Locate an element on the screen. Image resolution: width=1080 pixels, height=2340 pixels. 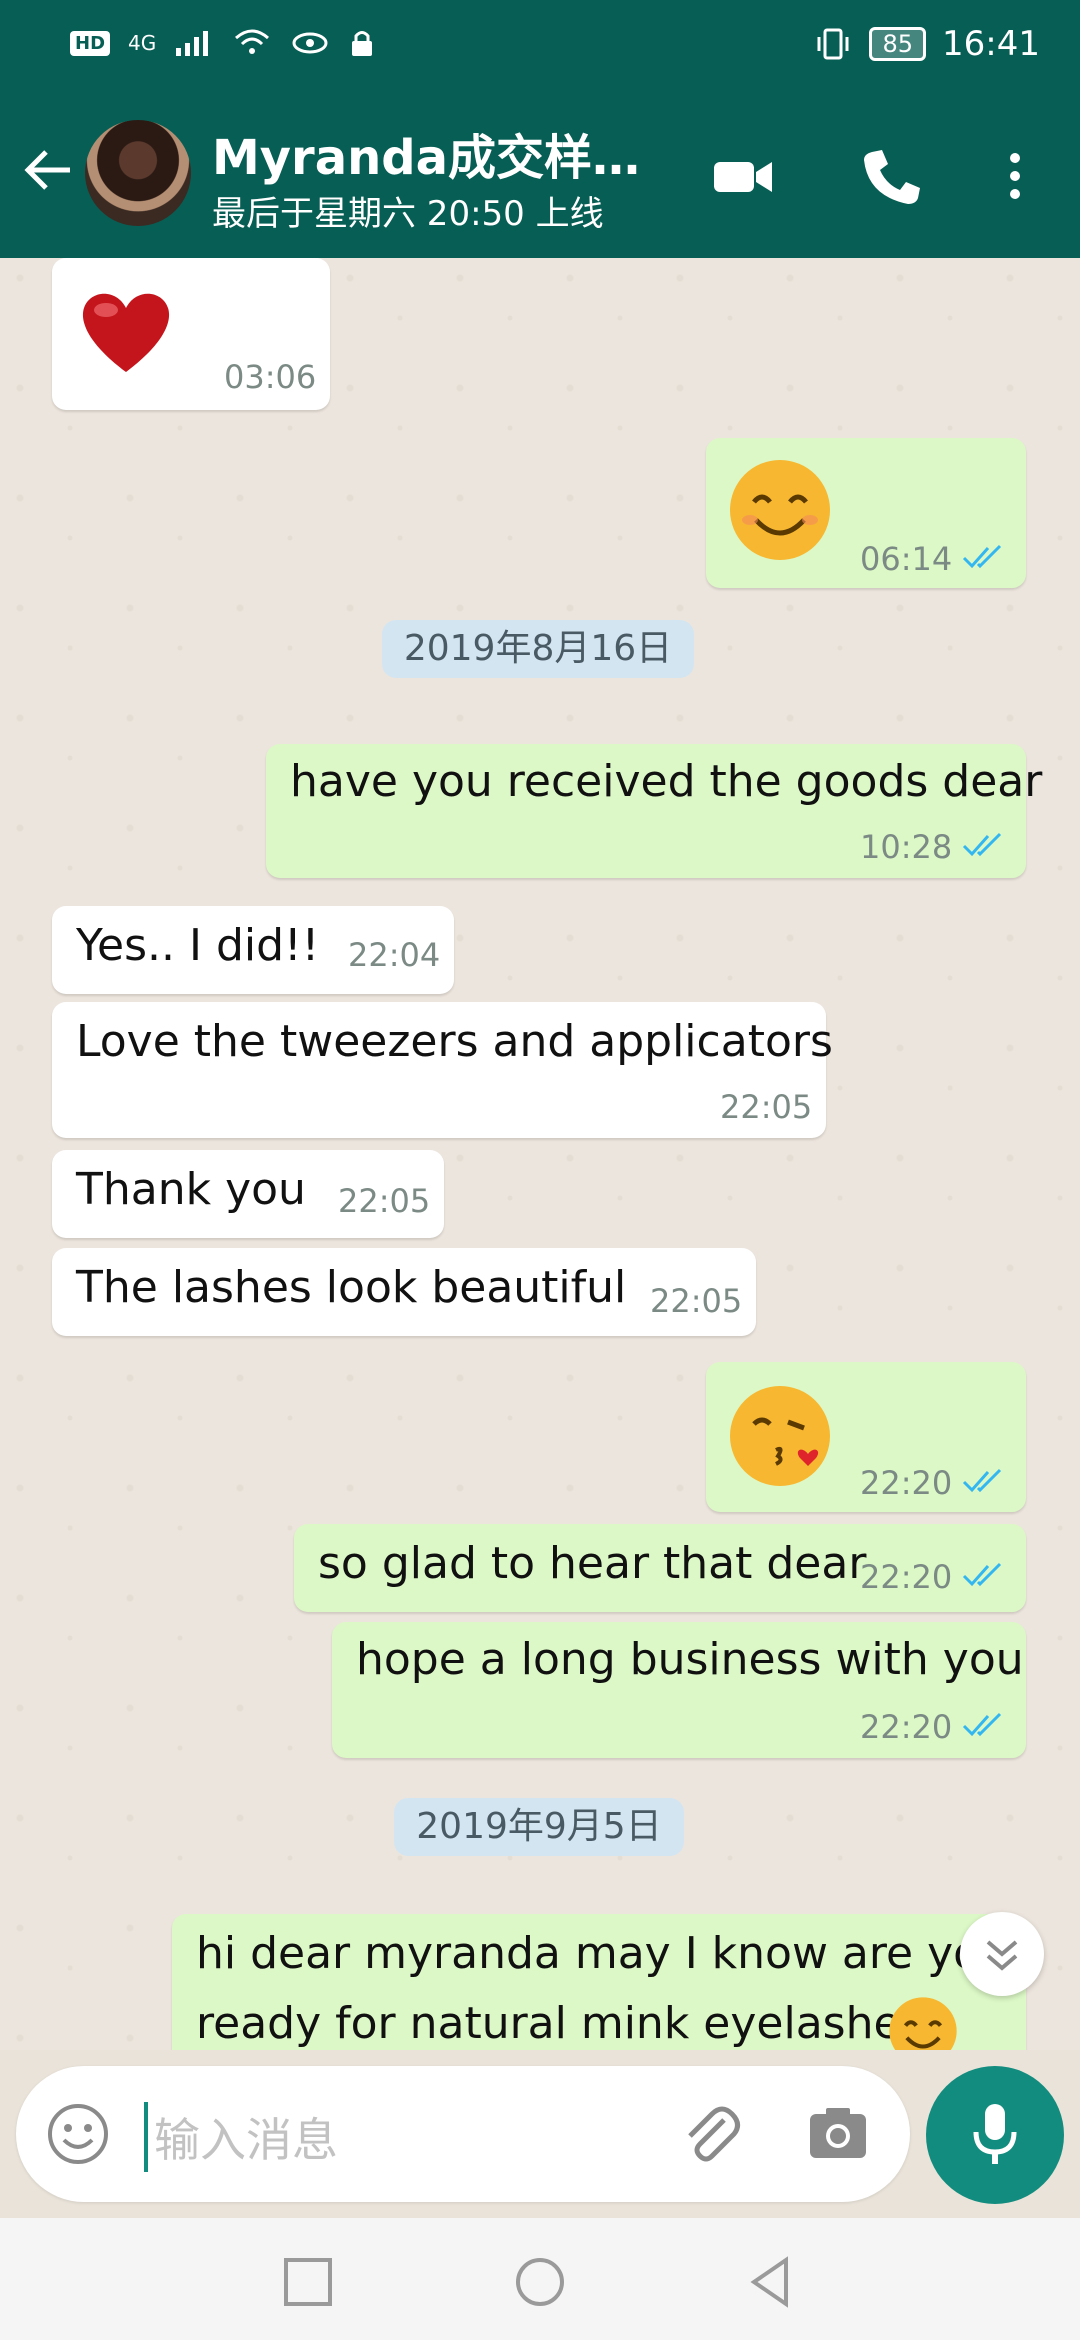
message-outgoing: so glad to hear that dear 22:20 is located at coordinates (660, 1568).